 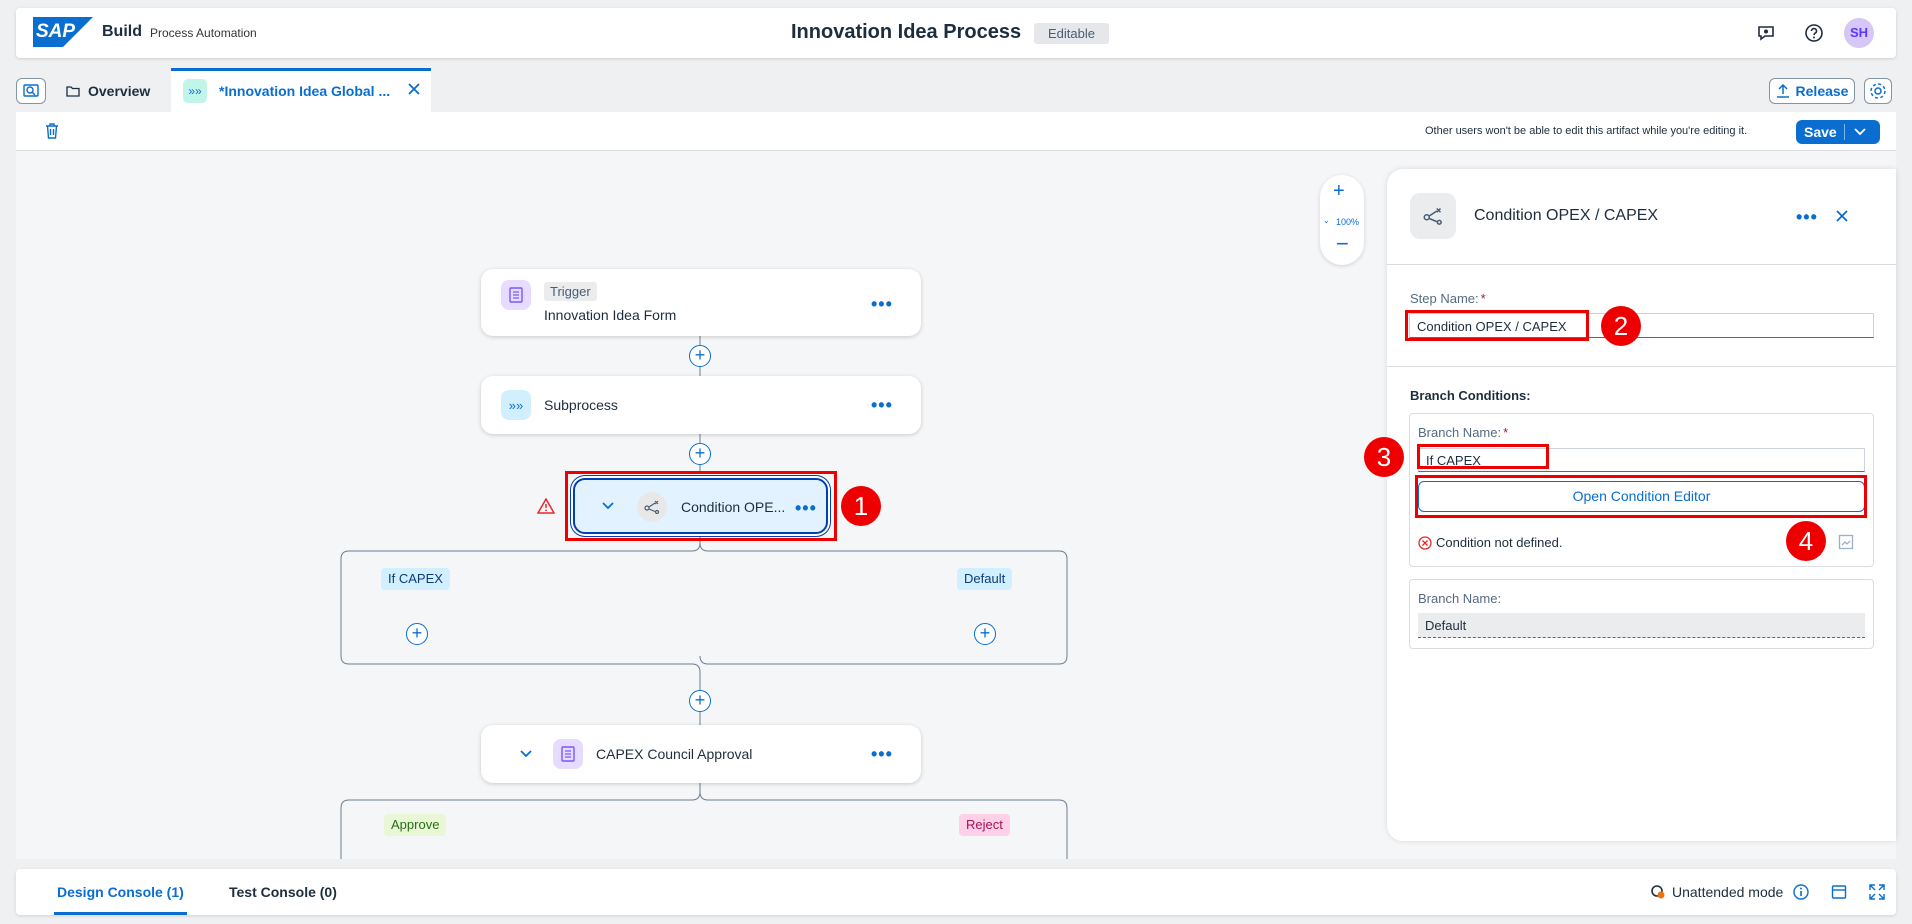 I want to click on chevron-down-icon, so click(x=1860, y=132).